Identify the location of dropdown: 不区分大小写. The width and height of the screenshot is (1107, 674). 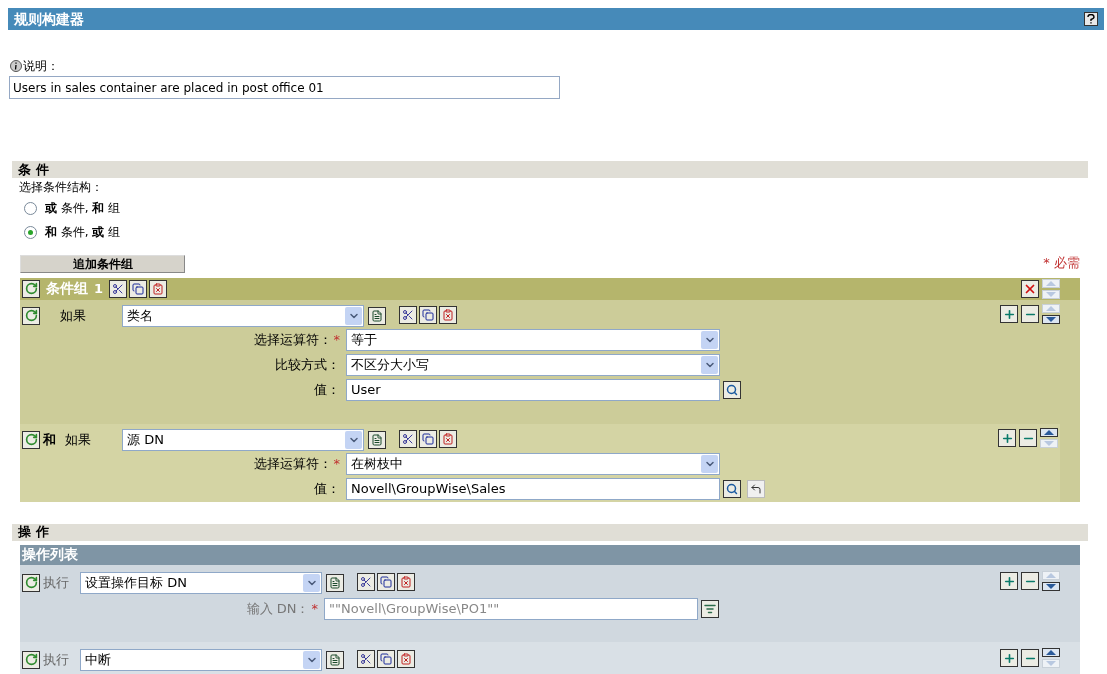
(533, 365).